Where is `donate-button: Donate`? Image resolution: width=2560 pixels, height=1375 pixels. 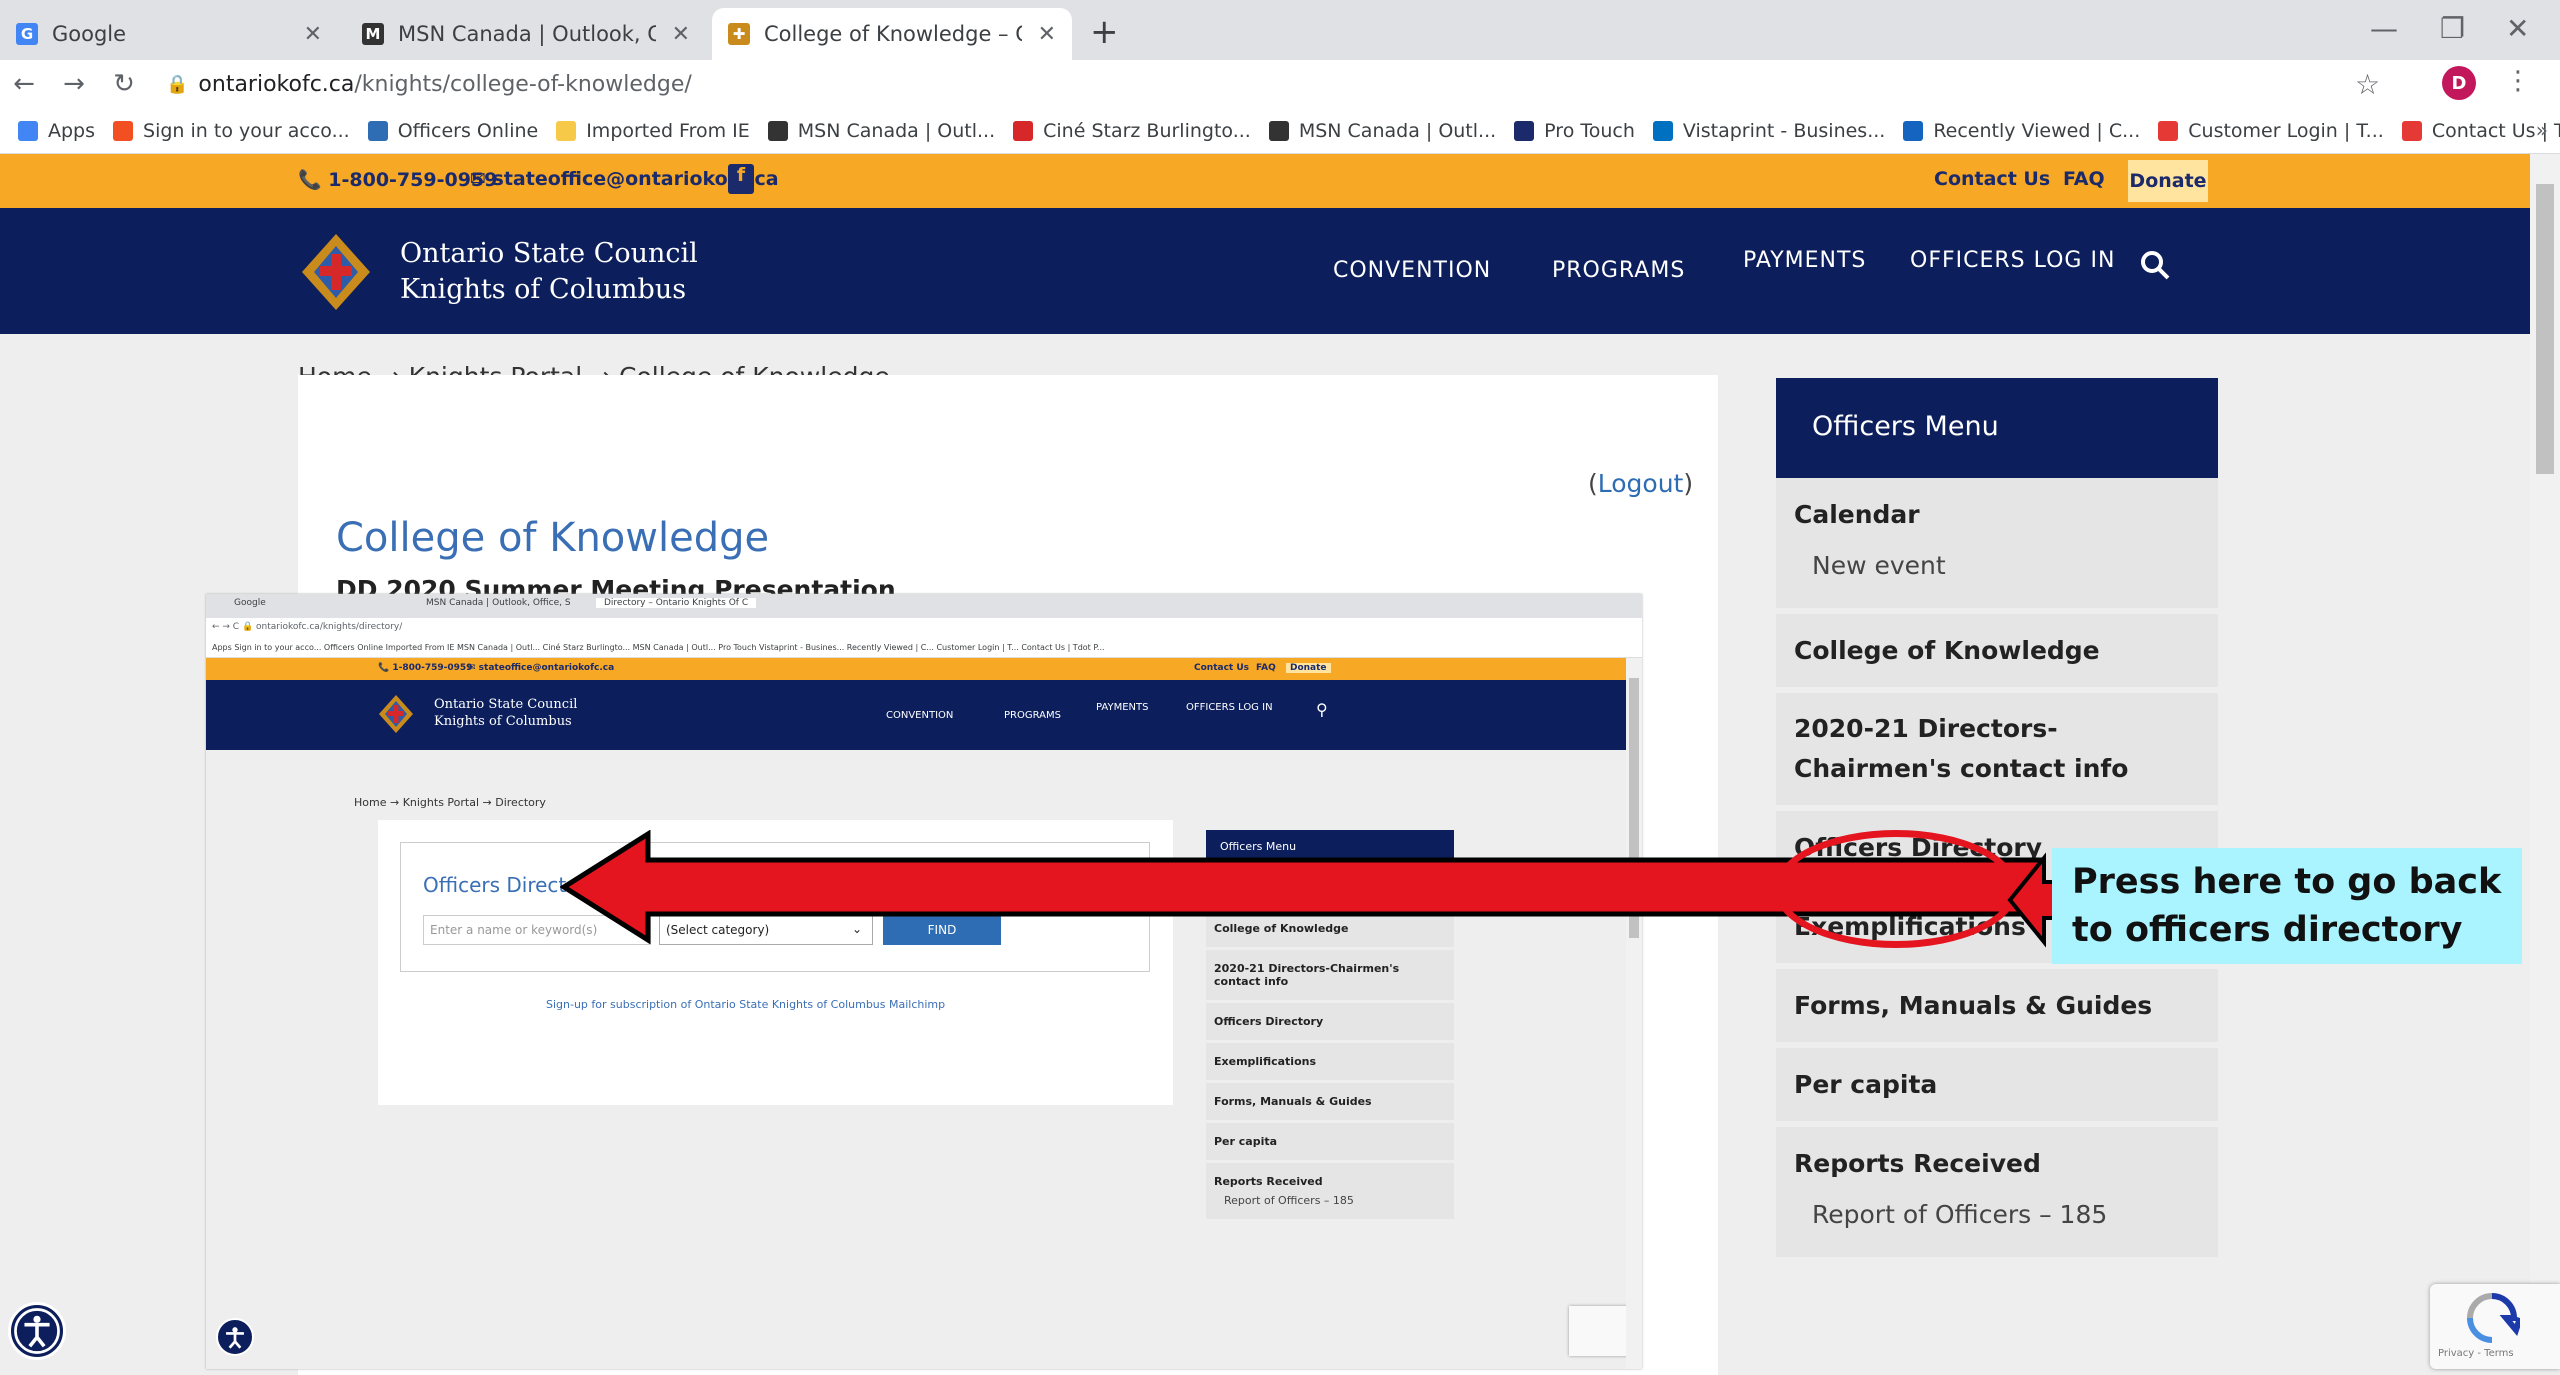
donate-button: Donate is located at coordinates (2168, 181).